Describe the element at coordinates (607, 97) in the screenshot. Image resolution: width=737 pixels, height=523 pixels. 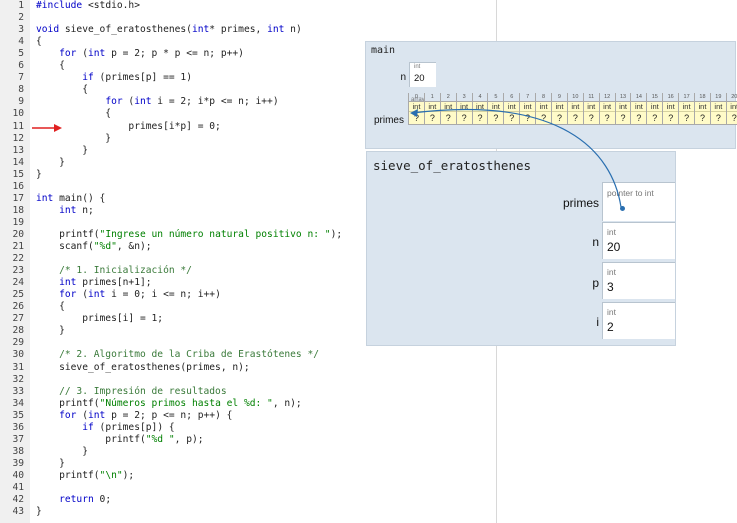
I see `array-index: 12` at that location.